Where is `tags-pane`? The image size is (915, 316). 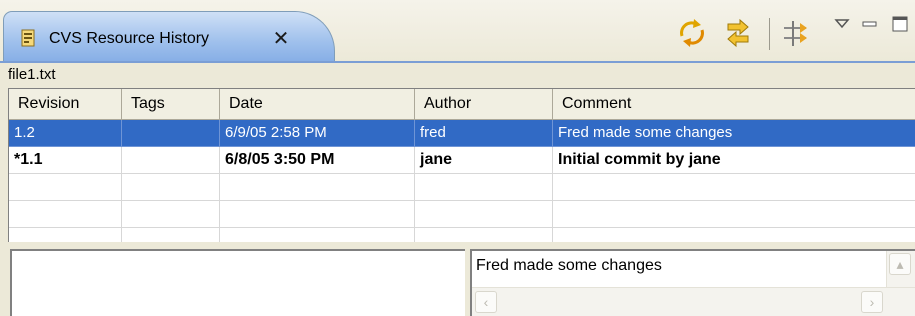
tags-pane is located at coordinates (237, 282).